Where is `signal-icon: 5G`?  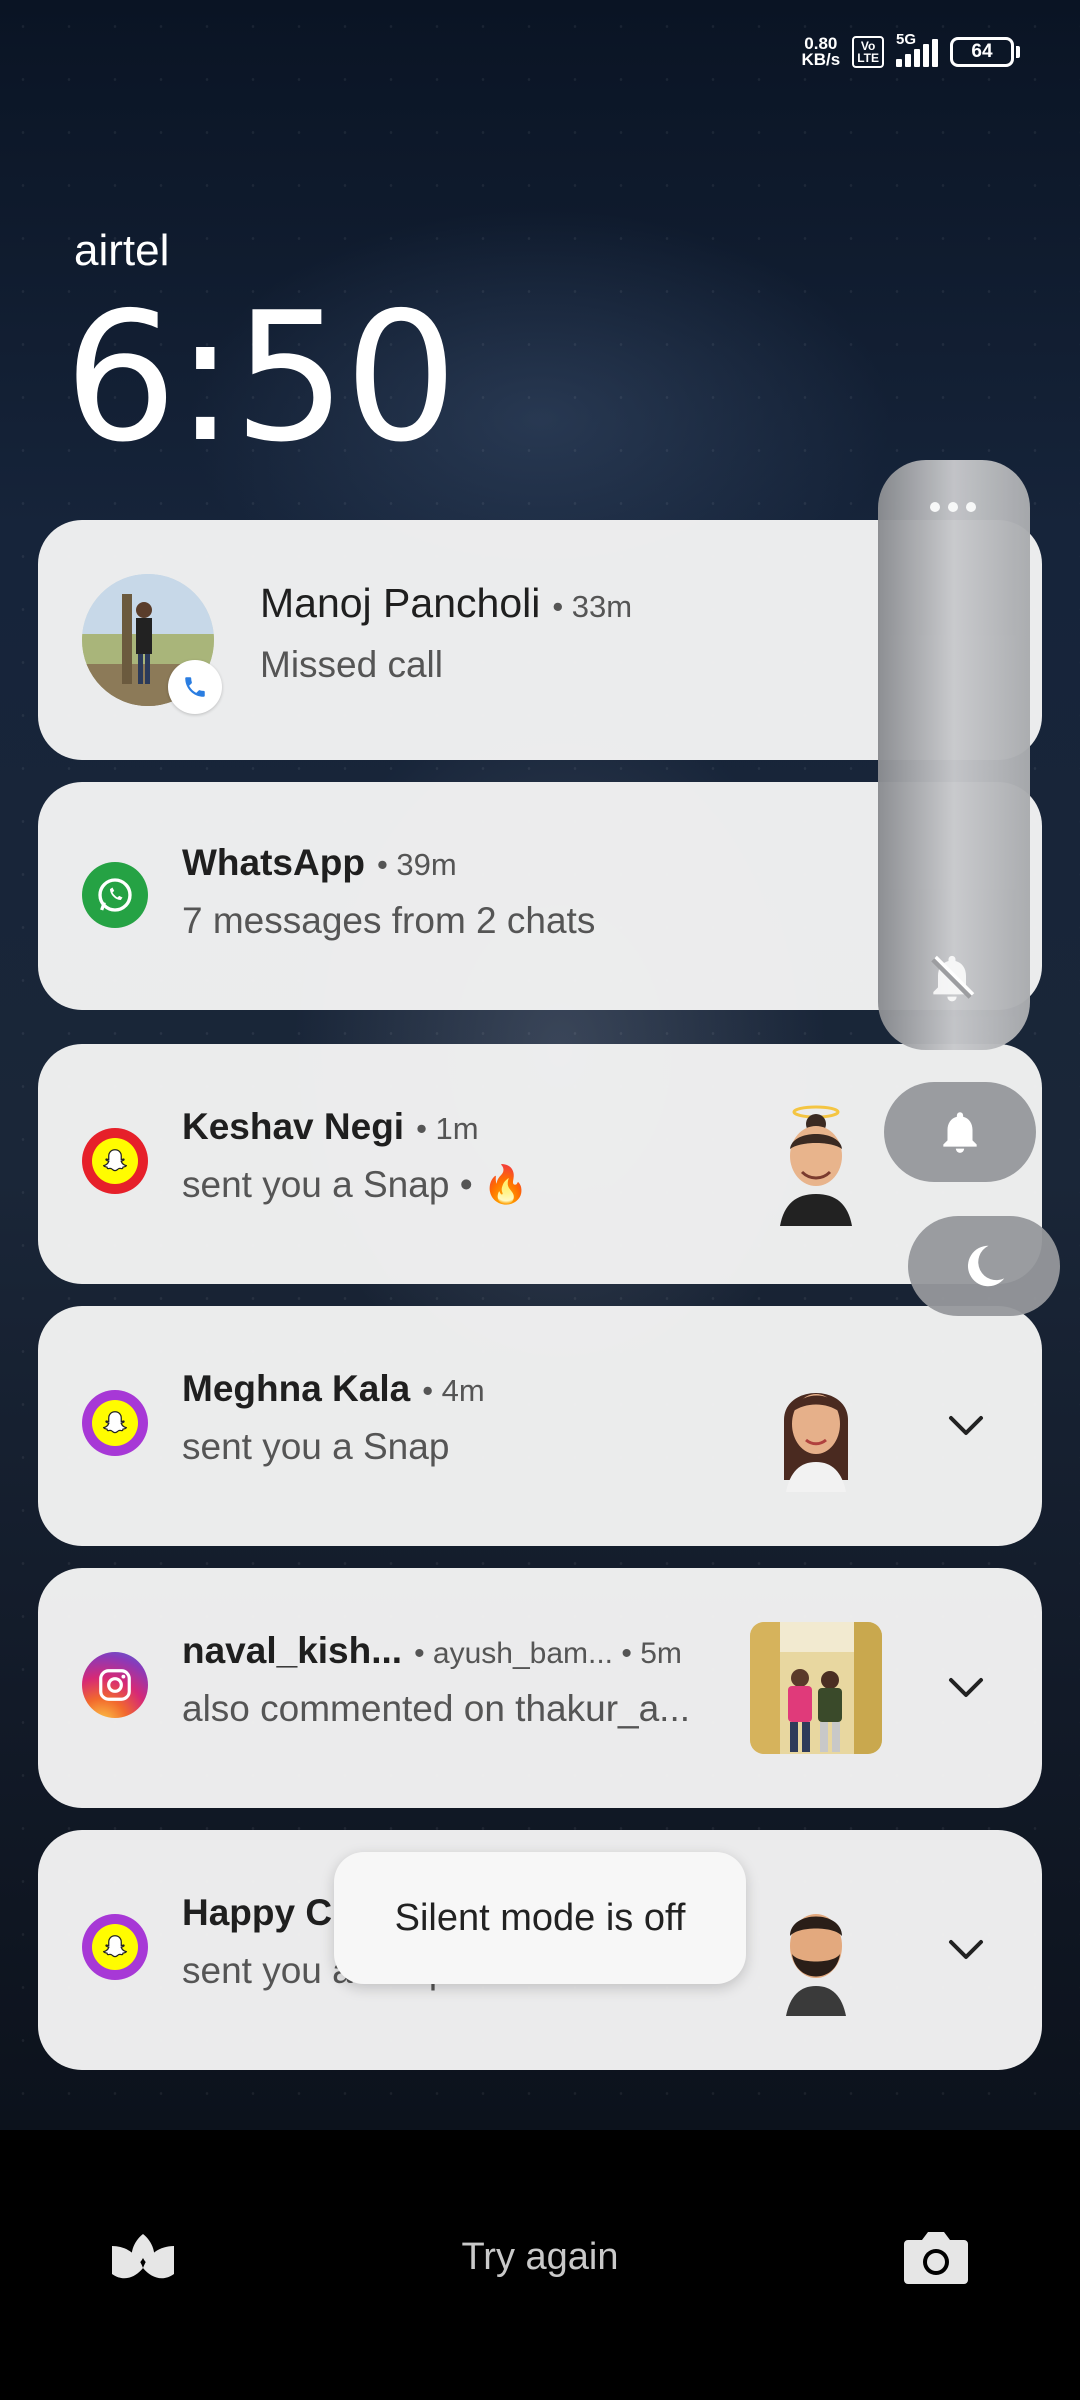
signal-icon: 5G is located at coordinates (917, 49).